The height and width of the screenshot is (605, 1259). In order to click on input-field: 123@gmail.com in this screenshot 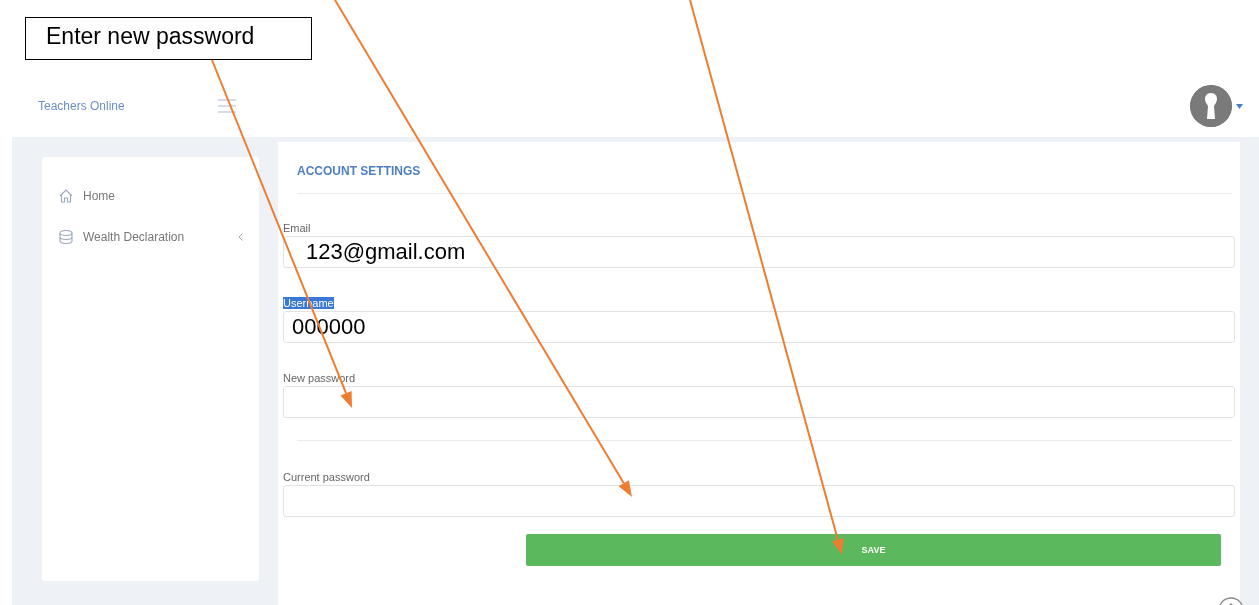, I will do `click(759, 252)`.